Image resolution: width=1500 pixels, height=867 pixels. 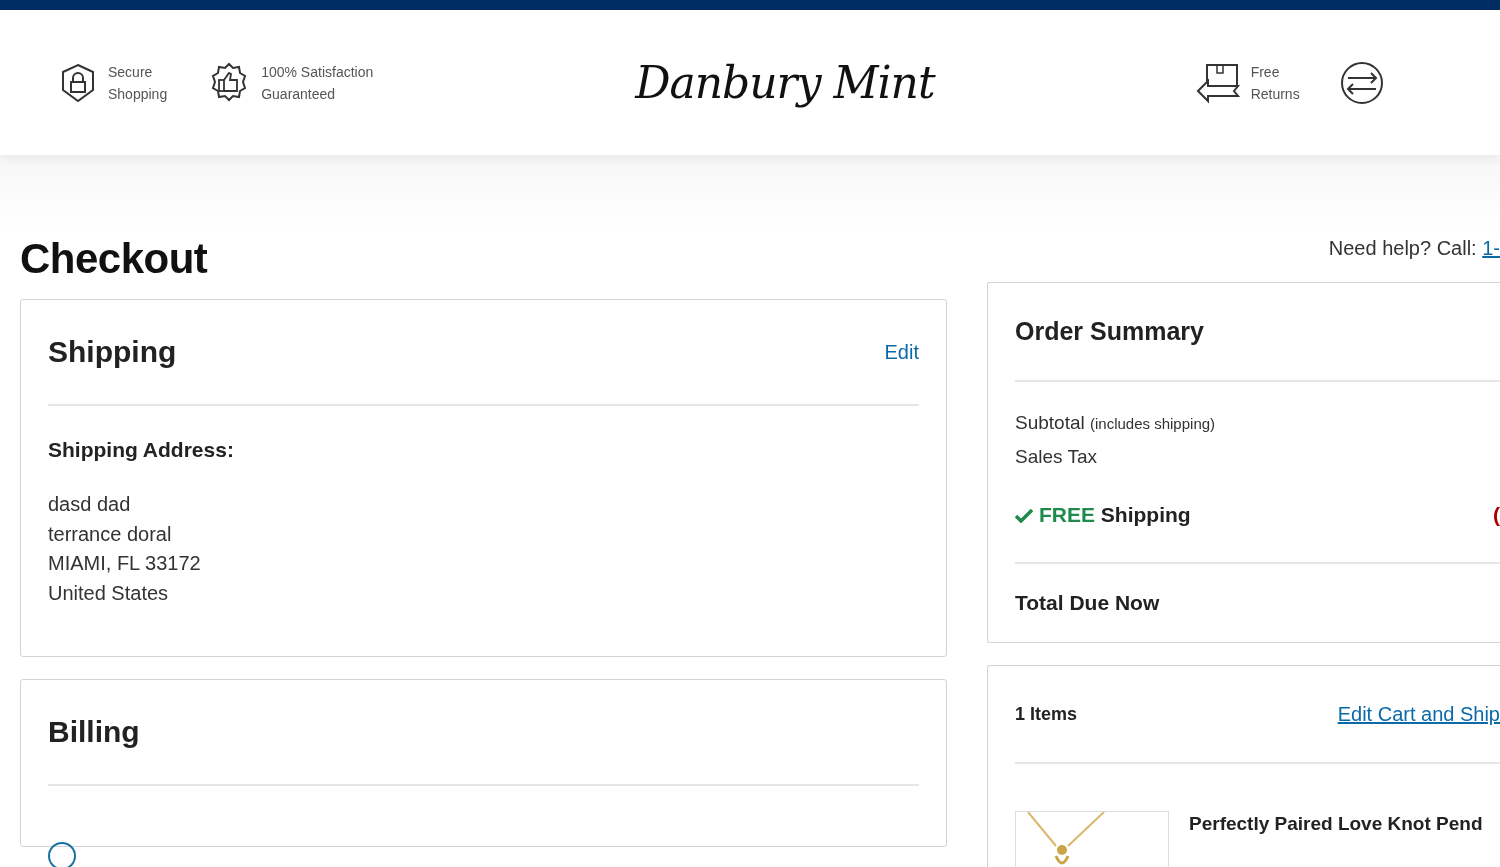 What do you see at coordinates (299, 94) in the screenshot?
I see `badge-text: Guaranteed` at bounding box center [299, 94].